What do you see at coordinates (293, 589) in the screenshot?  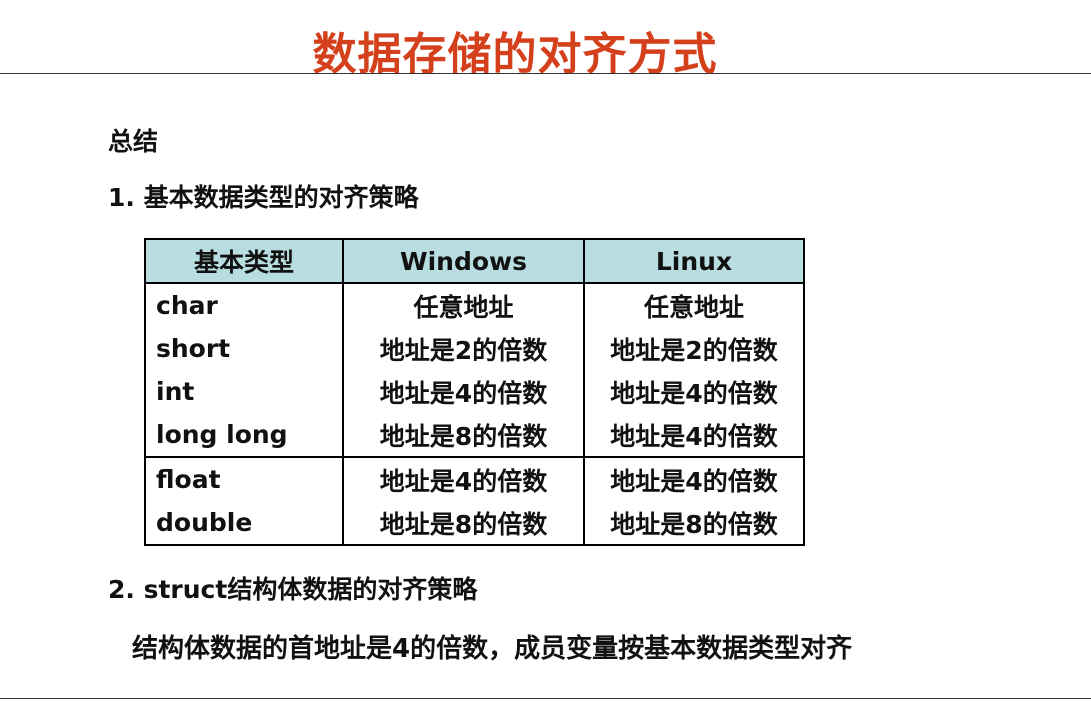 I see `section-2-heading: 2. struct结构体数据的对齐策略` at bounding box center [293, 589].